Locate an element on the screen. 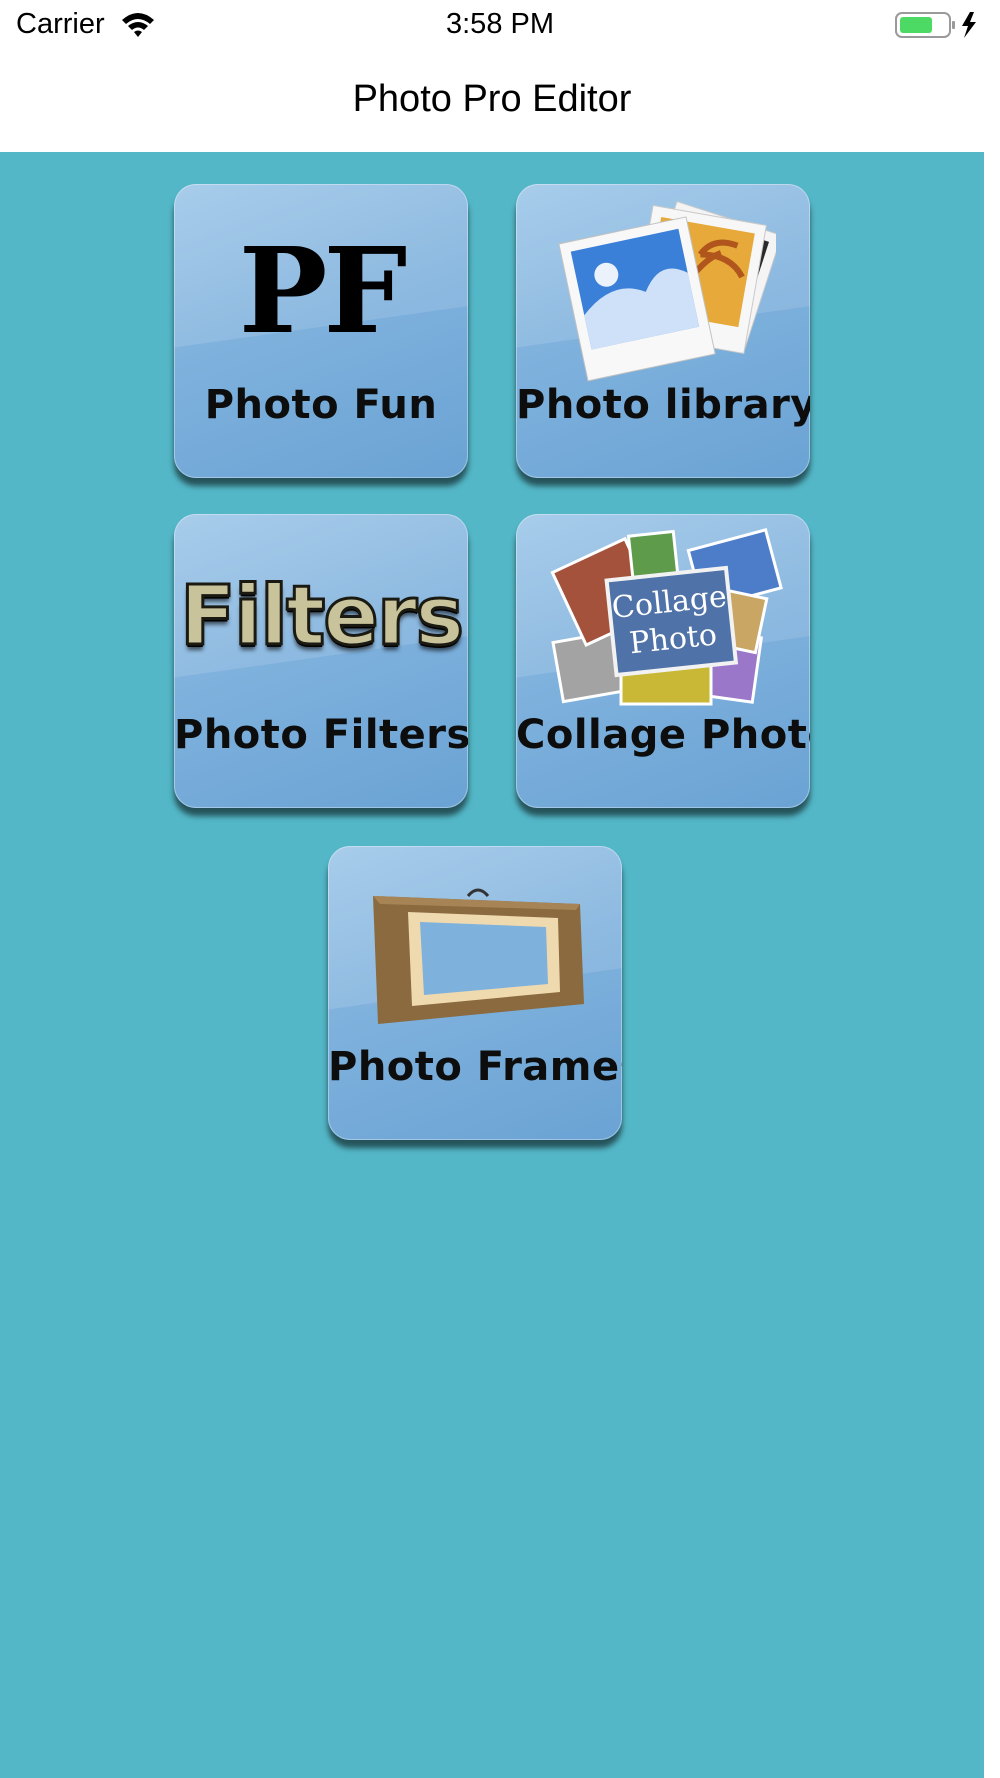 The width and height of the screenshot is (1000, 1778). picture-frame-icon is located at coordinates (478, 956).